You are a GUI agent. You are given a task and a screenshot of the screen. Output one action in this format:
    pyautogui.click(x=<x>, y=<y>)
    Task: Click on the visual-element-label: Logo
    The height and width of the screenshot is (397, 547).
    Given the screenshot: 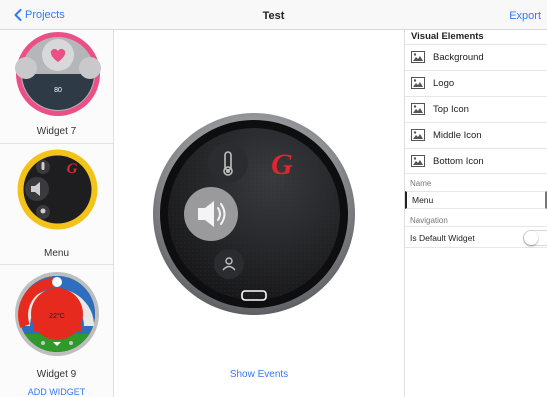 What is the action you would take?
    pyautogui.click(x=444, y=83)
    